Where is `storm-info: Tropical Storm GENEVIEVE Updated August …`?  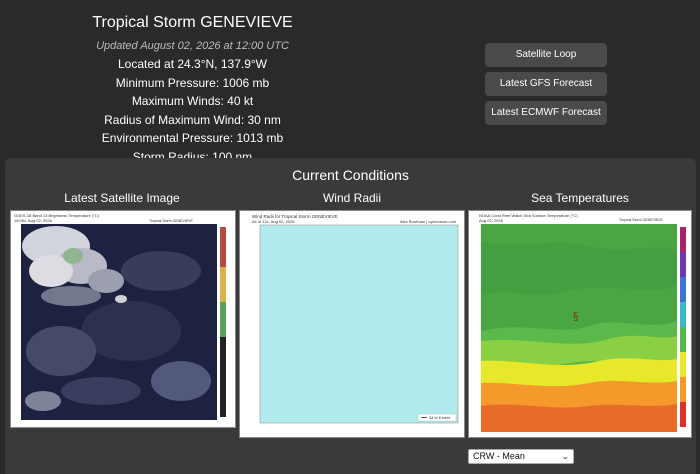 storm-info: Tropical Storm GENEVIEVE Updated August … is located at coordinates (192, 88).